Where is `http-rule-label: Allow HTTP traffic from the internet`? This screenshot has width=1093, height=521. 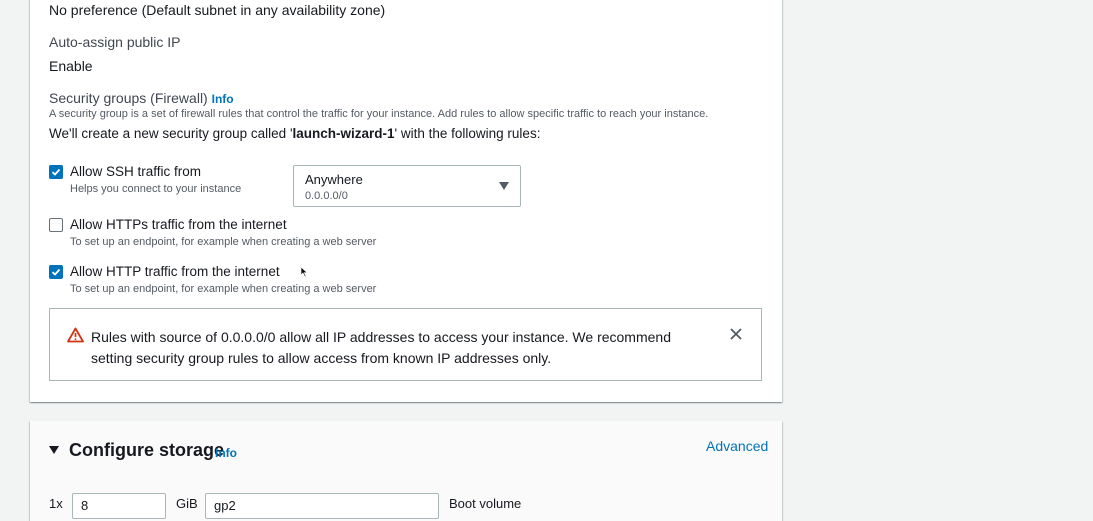 http-rule-label: Allow HTTP traffic from the internet is located at coordinates (175, 271).